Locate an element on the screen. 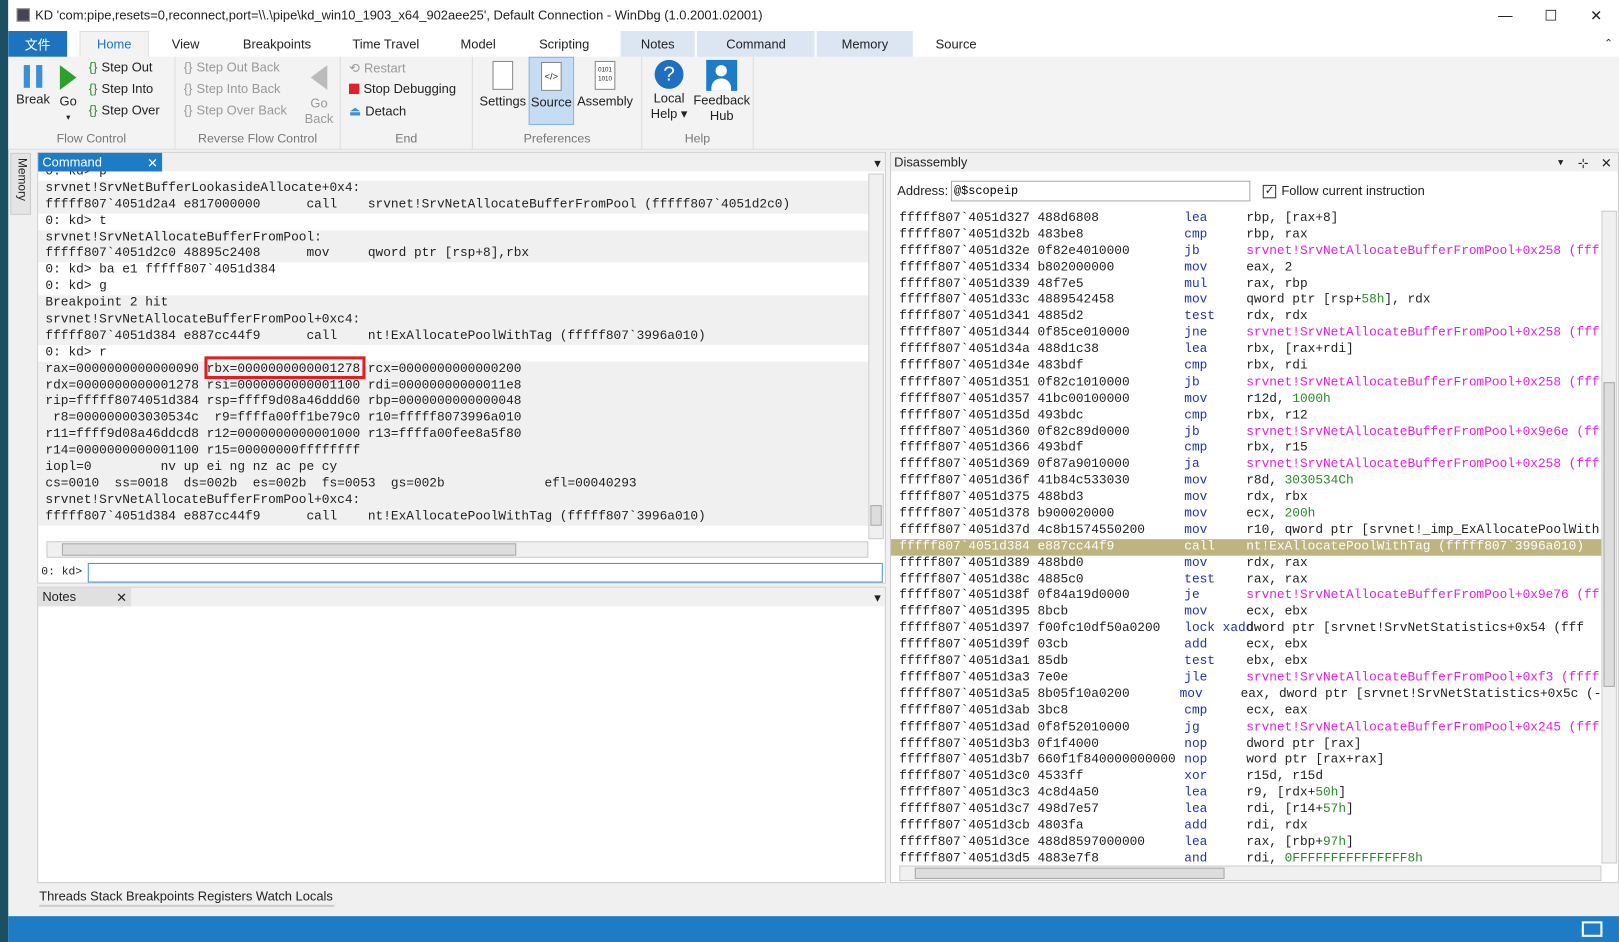 The image size is (1619, 942). settings-button: Settings is located at coordinates (503, 85).